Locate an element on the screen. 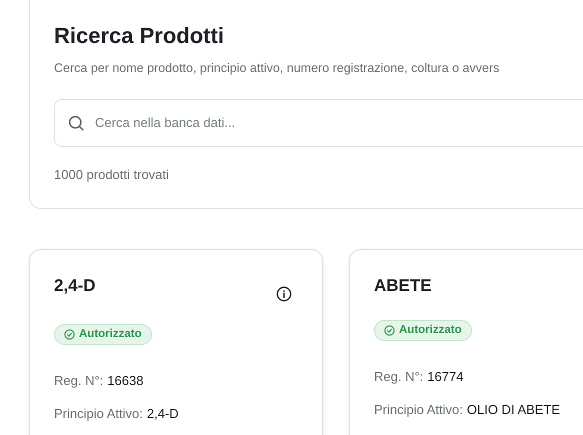  registration-number: 16774 is located at coordinates (445, 377).